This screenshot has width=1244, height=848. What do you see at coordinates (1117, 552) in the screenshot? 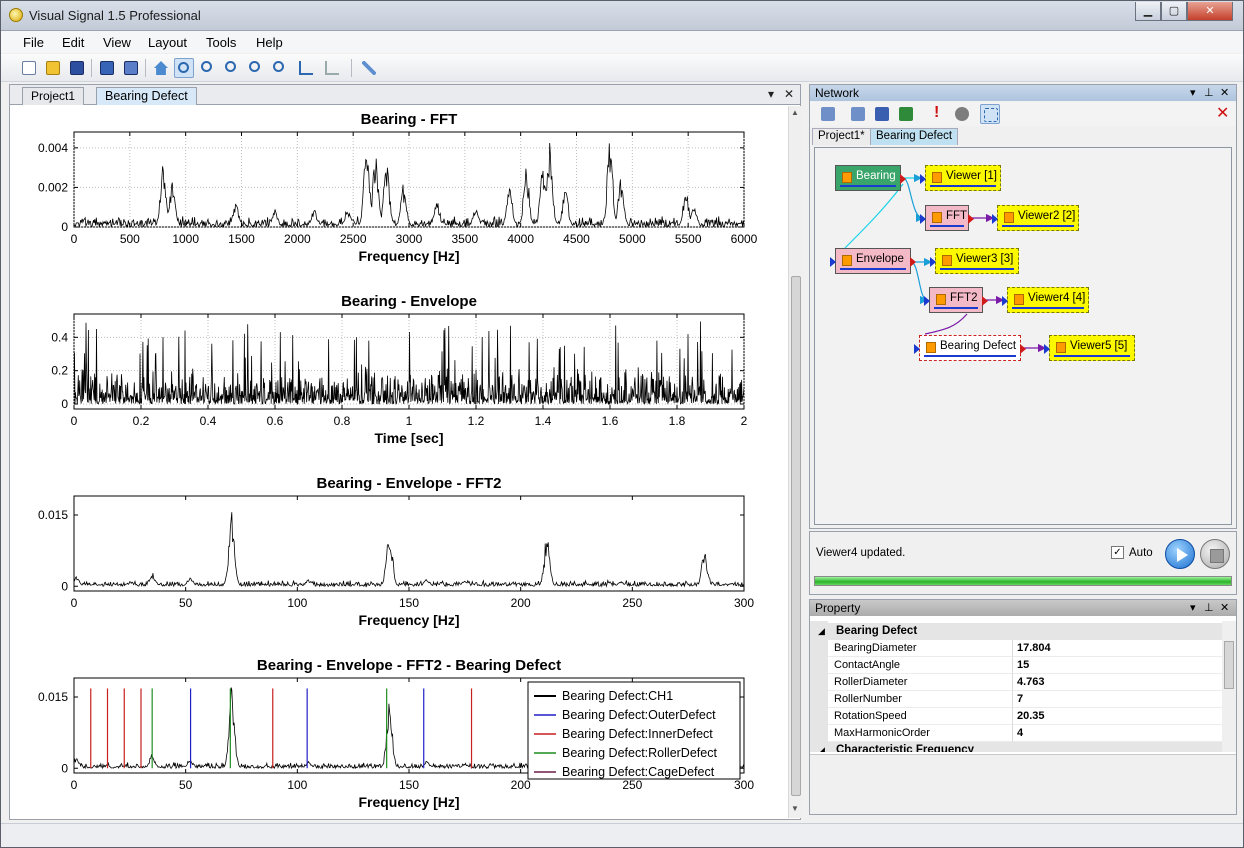
I see `auto-checkbox: ✓` at bounding box center [1117, 552].